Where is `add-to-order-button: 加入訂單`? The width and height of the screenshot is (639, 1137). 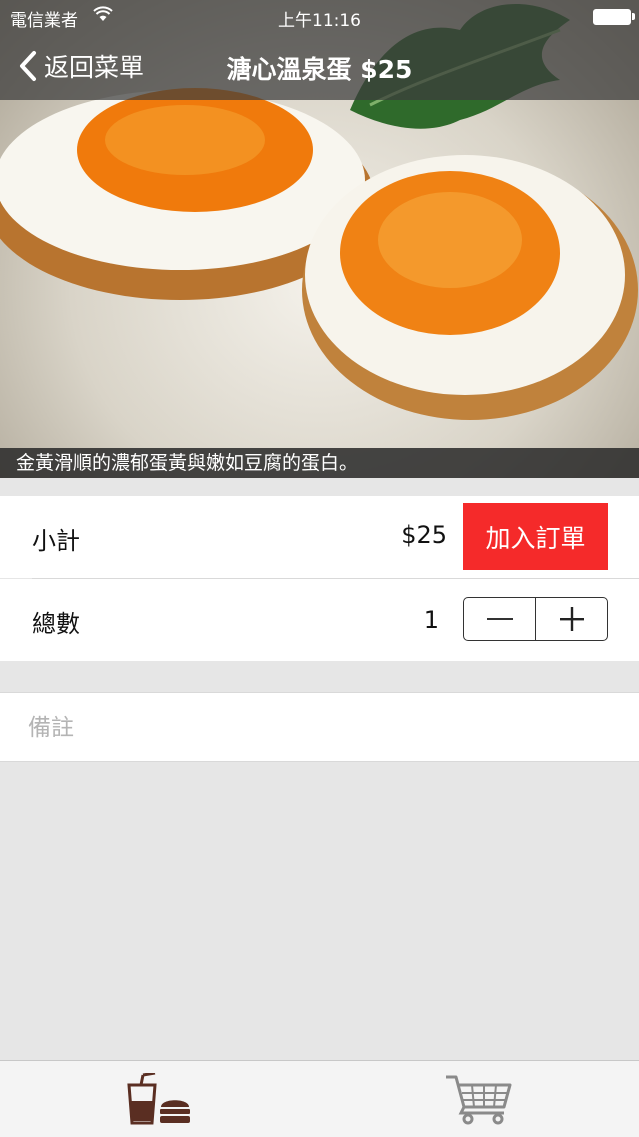
add-to-order-button: 加入訂單 is located at coordinates (535, 536).